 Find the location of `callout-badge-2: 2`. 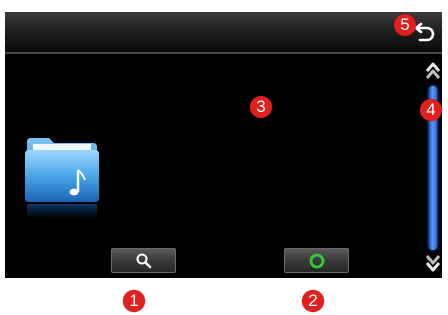

callout-badge-2: 2 is located at coordinates (313, 301).